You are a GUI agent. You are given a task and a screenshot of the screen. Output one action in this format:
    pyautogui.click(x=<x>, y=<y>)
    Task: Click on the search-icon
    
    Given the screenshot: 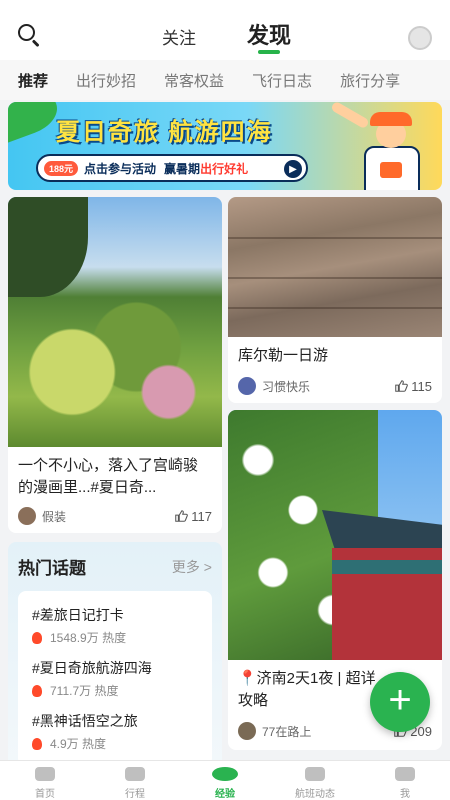 What is the action you would take?
    pyautogui.click(x=29, y=35)
    